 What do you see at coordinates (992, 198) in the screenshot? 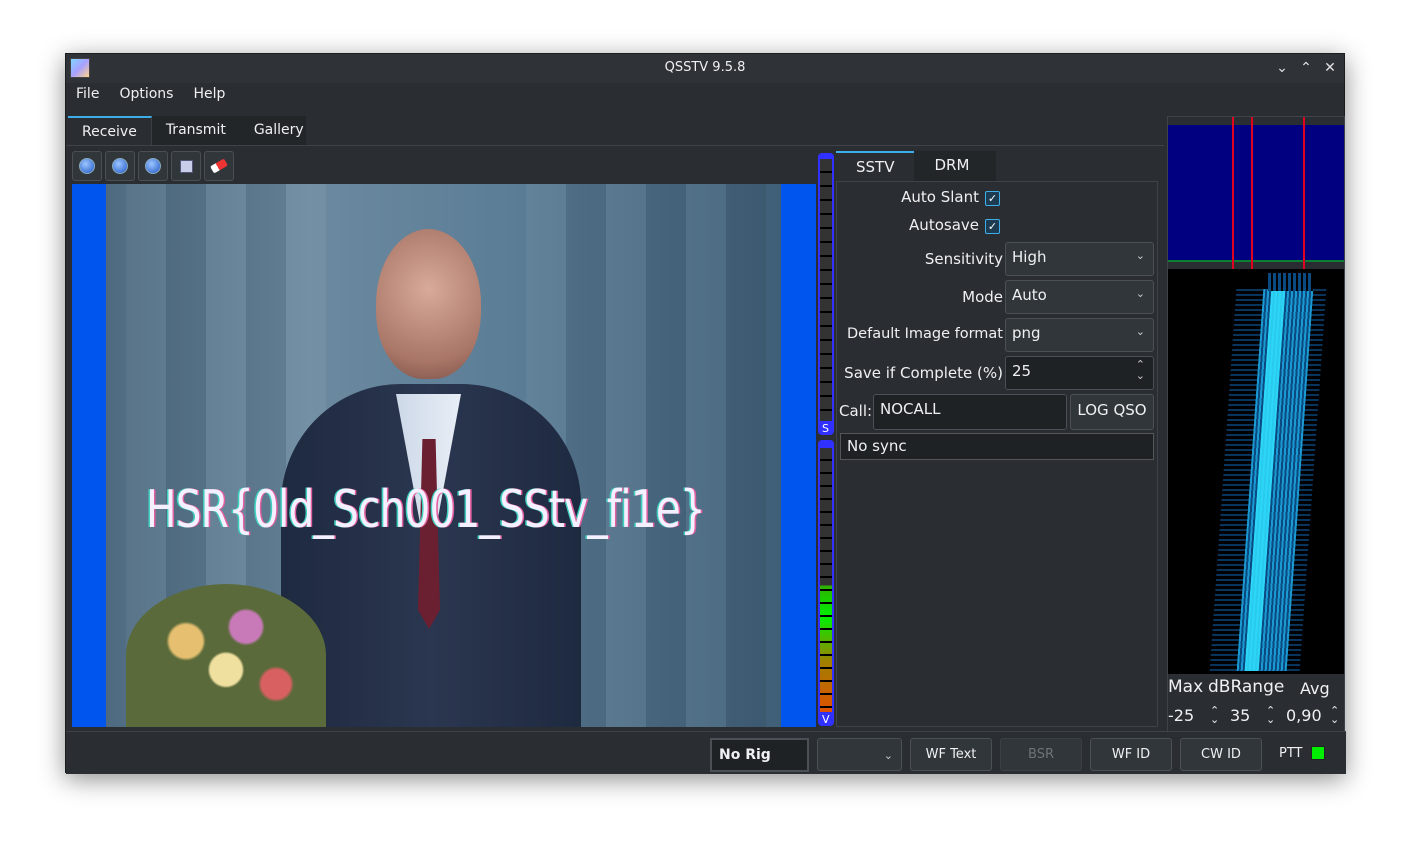
I see `auto-slant-checkbox: ✓` at bounding box center [992, 198].